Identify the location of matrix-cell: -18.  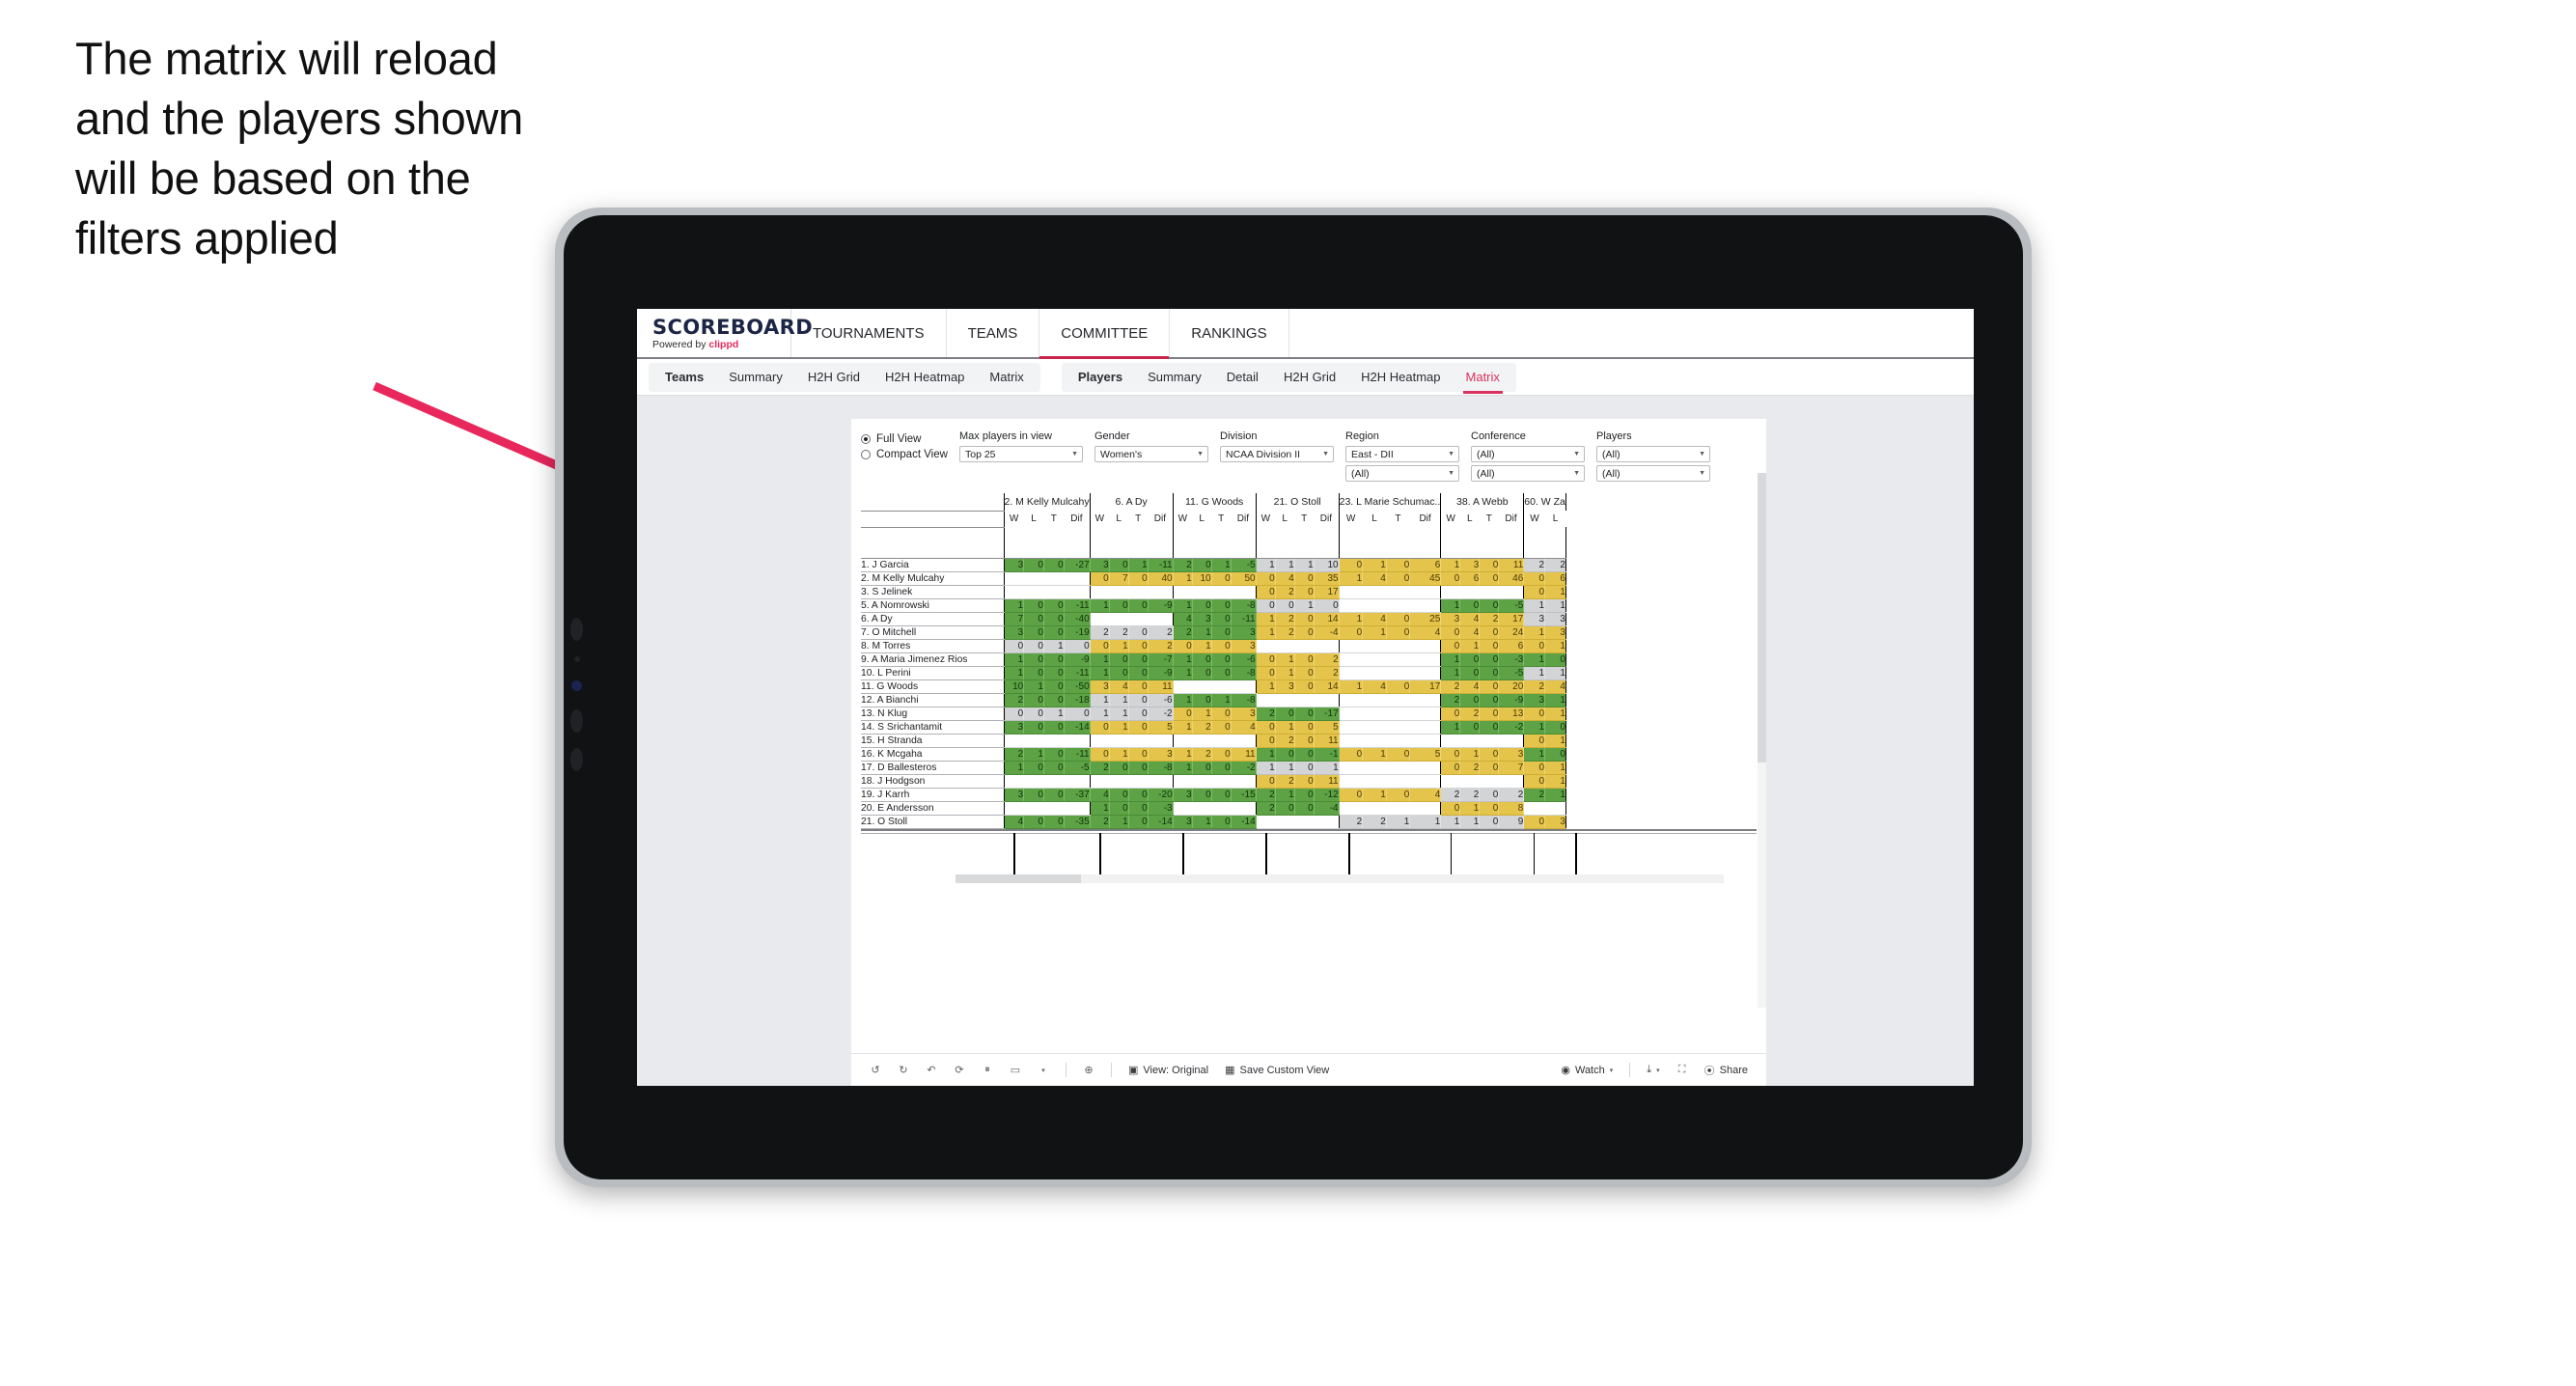
(1077, 700).